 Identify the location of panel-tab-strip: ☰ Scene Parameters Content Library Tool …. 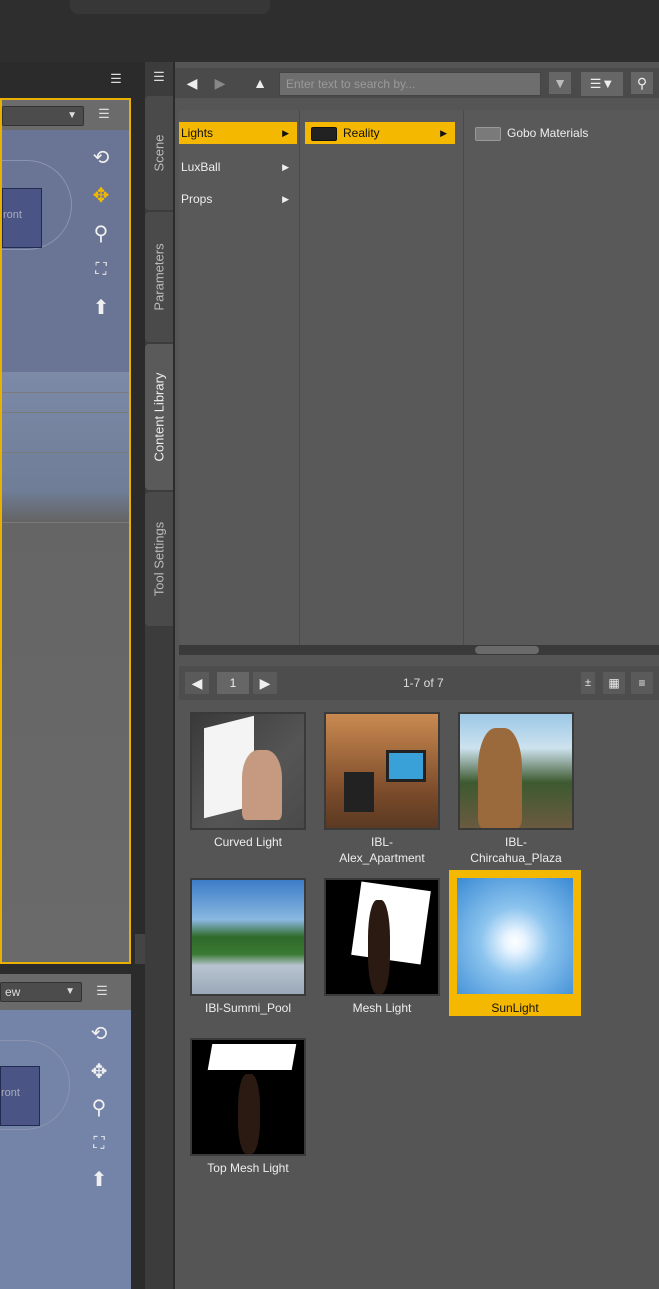
(154, 675).